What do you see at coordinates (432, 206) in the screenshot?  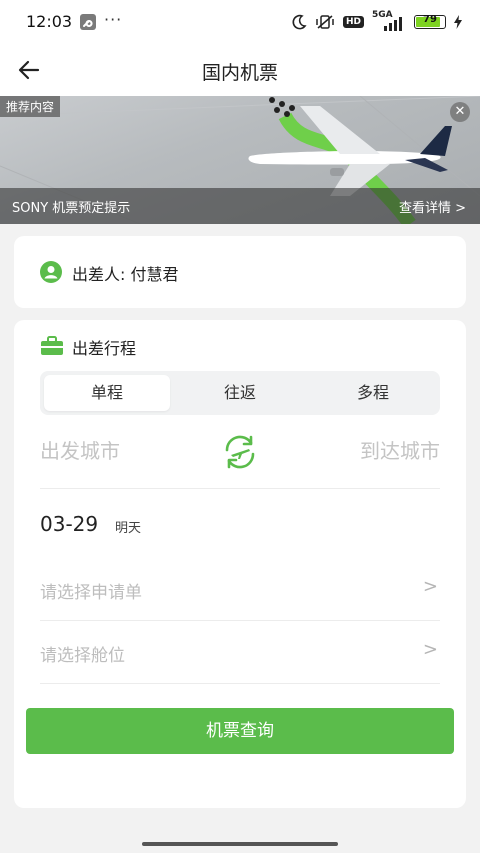 I see `banner-details-link: 查看详情 >` at bounding box center [432, 206].